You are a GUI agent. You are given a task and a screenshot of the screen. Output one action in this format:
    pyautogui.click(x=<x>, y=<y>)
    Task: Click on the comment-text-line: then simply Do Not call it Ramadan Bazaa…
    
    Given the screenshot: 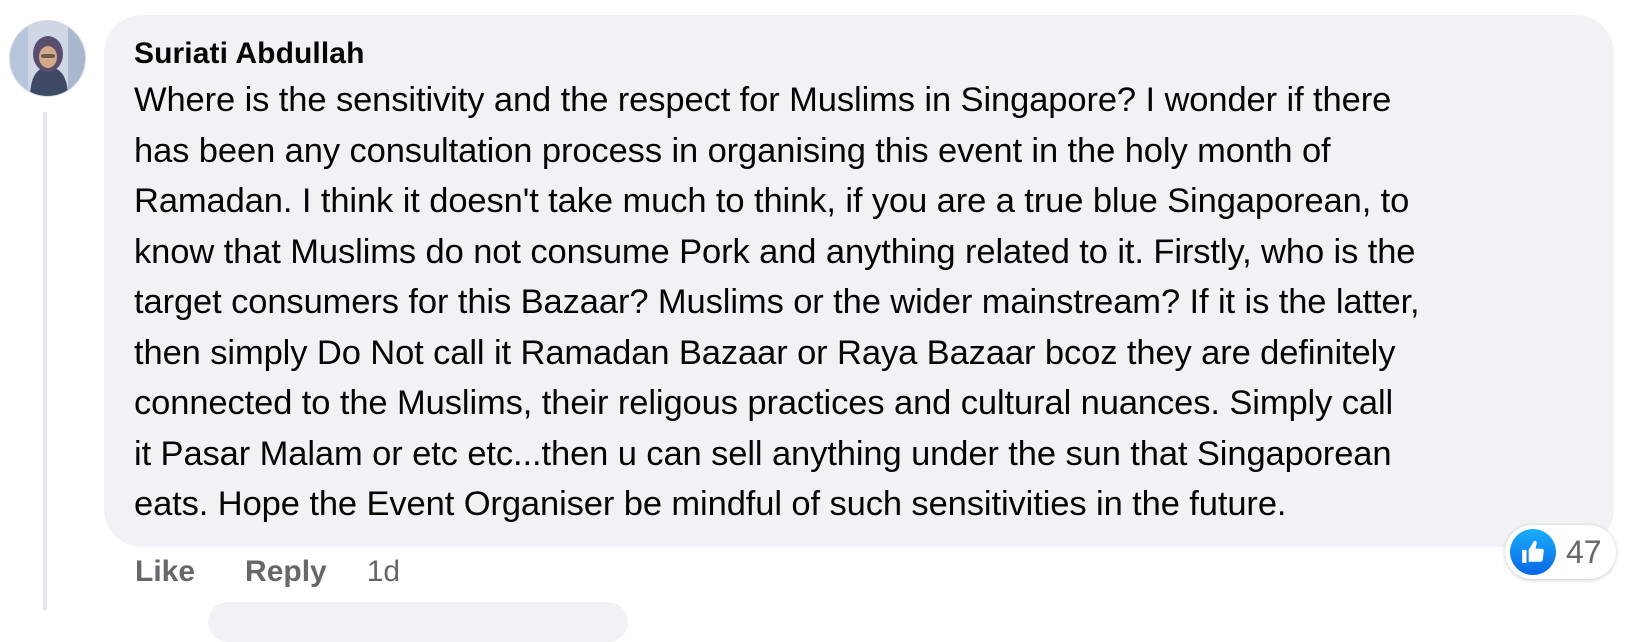 What is the action you would take?
    pyautogui.click(x=765, y=352)
    